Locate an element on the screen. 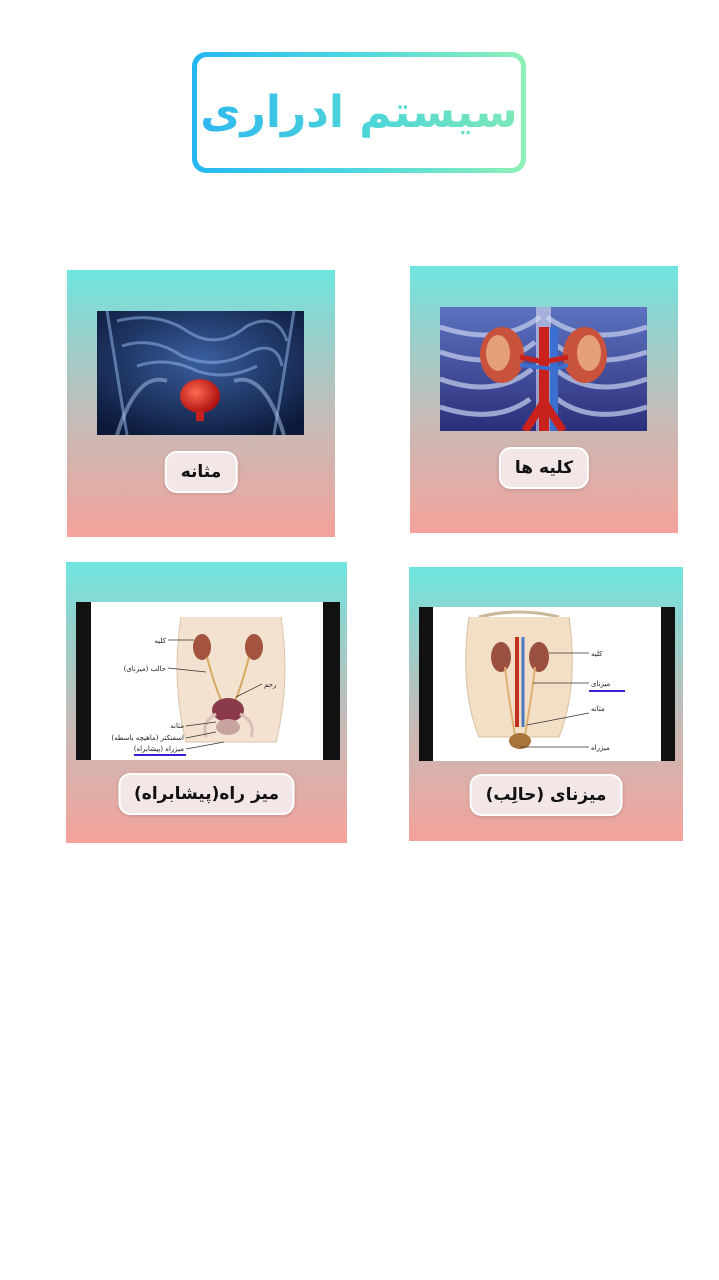  title-frame: سیستم ادراری is located at coordinates (359, 112).